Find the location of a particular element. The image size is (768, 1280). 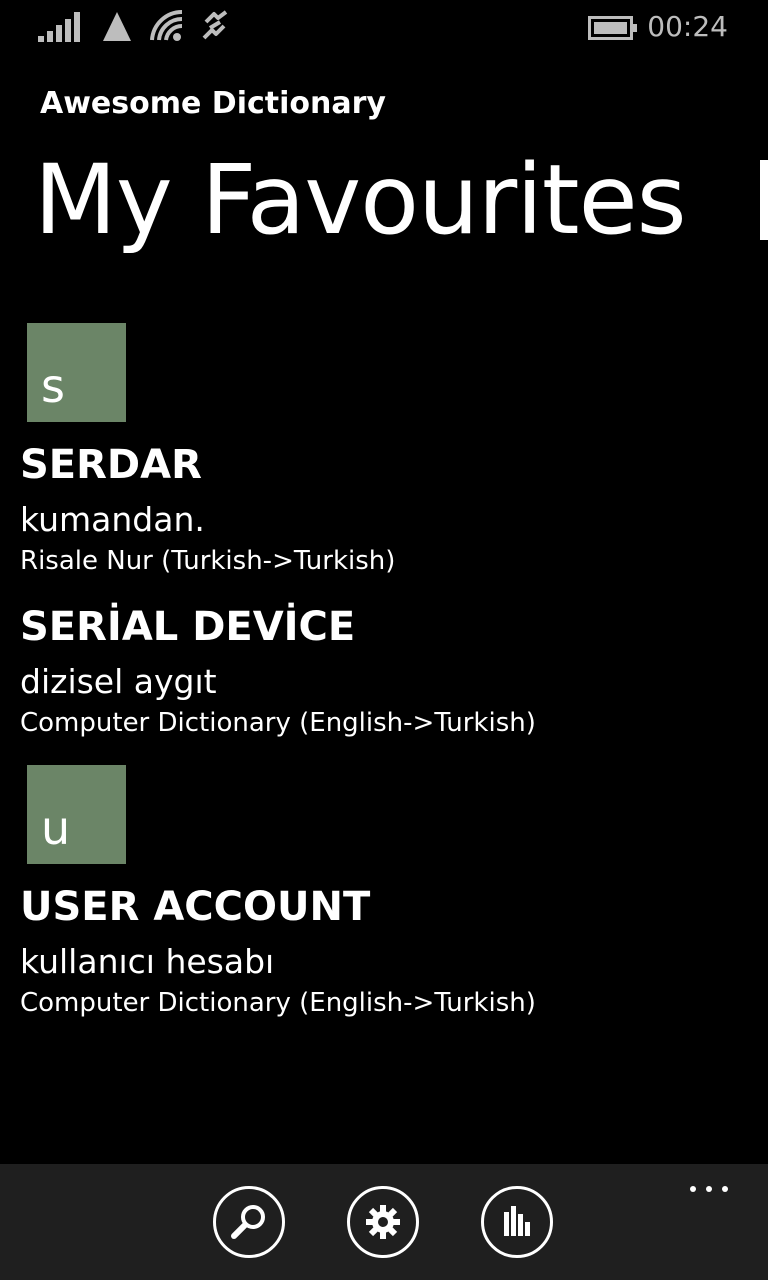

search-icon is located at coordinates (248, 1222).